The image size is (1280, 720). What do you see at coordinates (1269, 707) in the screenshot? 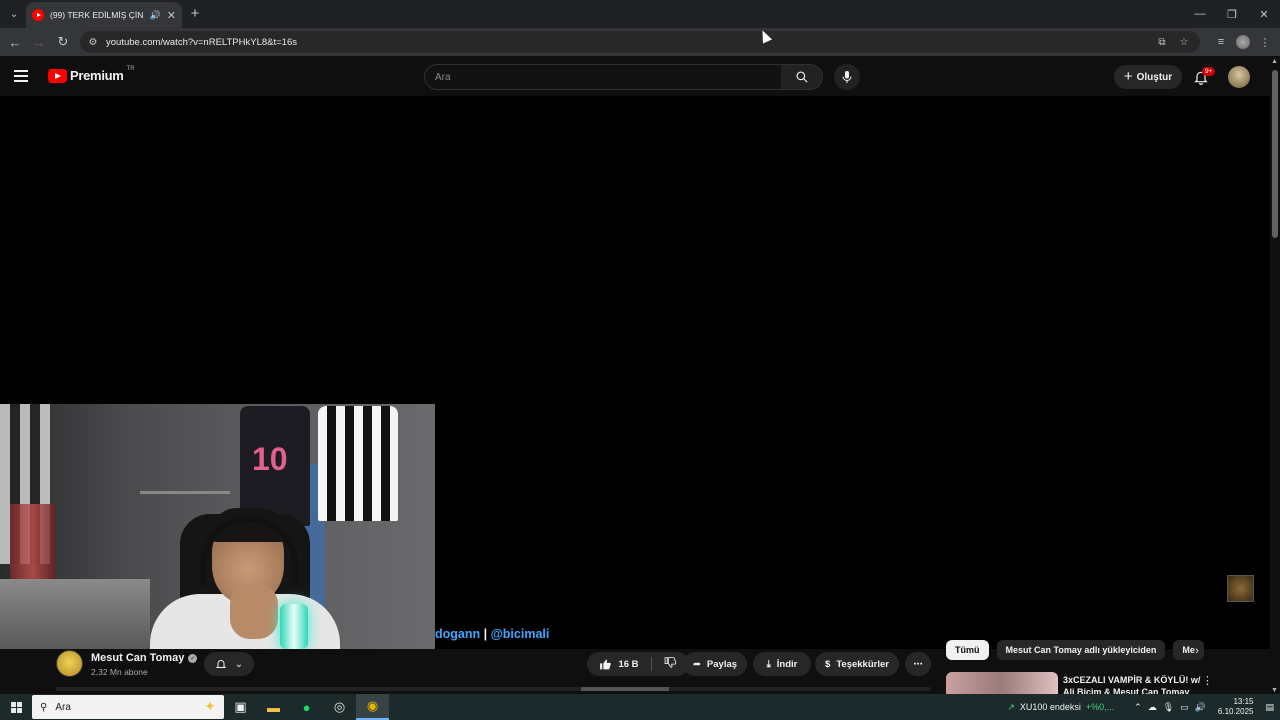
I see `notification-center-icon: ▤` at bounding box center [1269, 707].